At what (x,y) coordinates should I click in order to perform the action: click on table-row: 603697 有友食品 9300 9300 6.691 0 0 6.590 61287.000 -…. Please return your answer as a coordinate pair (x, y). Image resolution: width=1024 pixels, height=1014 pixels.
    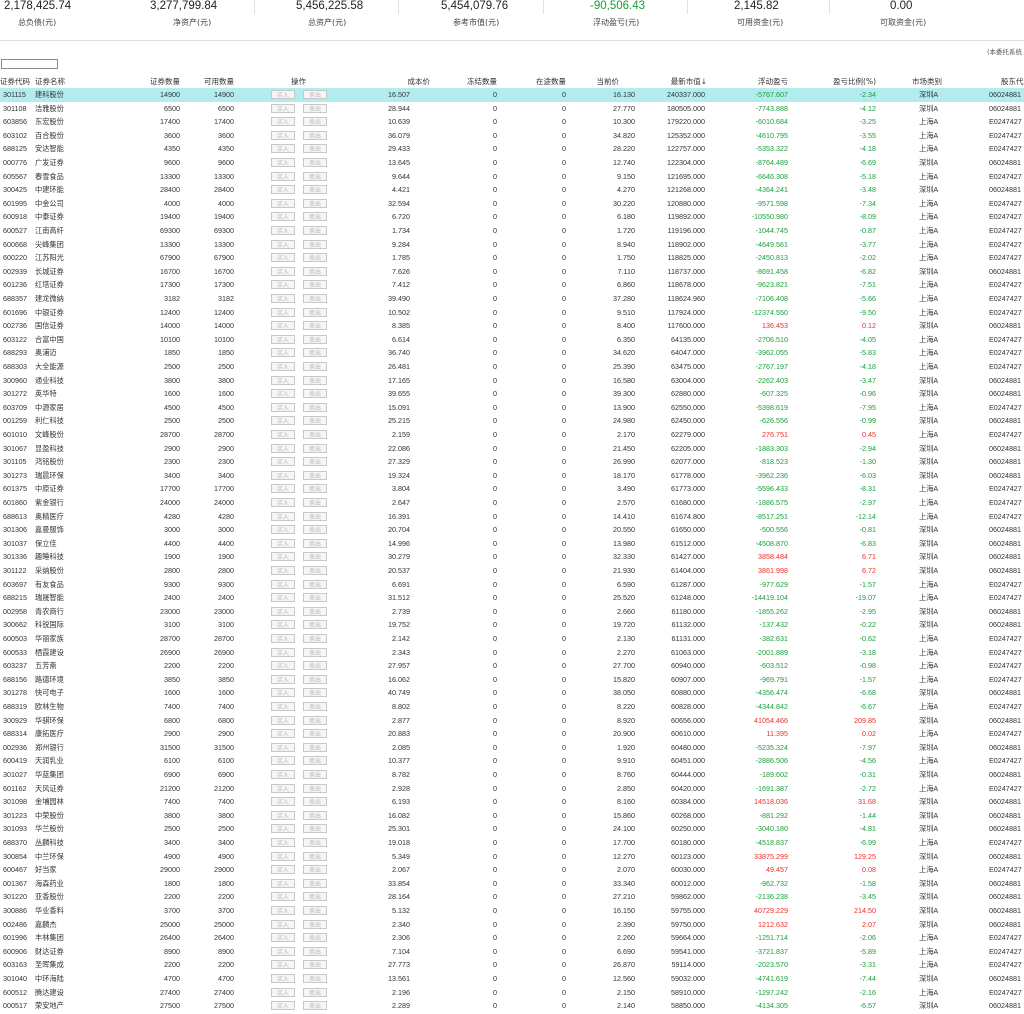
    Looking at the image, I should click on (512, 585).